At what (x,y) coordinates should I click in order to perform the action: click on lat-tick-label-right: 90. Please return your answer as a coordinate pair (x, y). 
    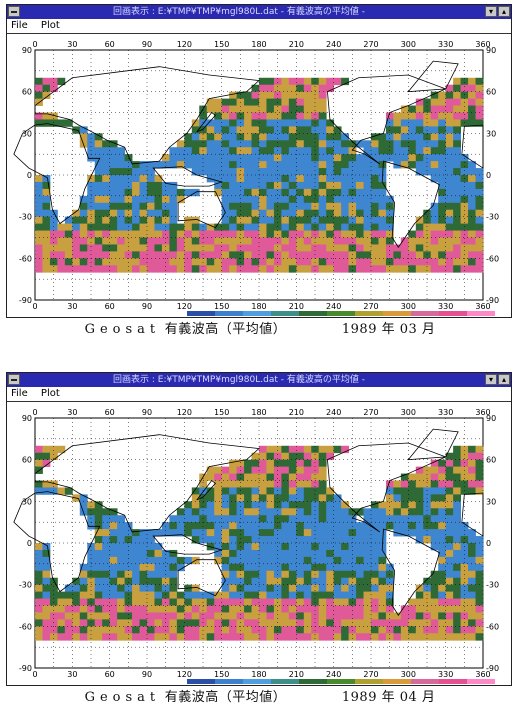
    Looking at the image, I should click on (491, 418).